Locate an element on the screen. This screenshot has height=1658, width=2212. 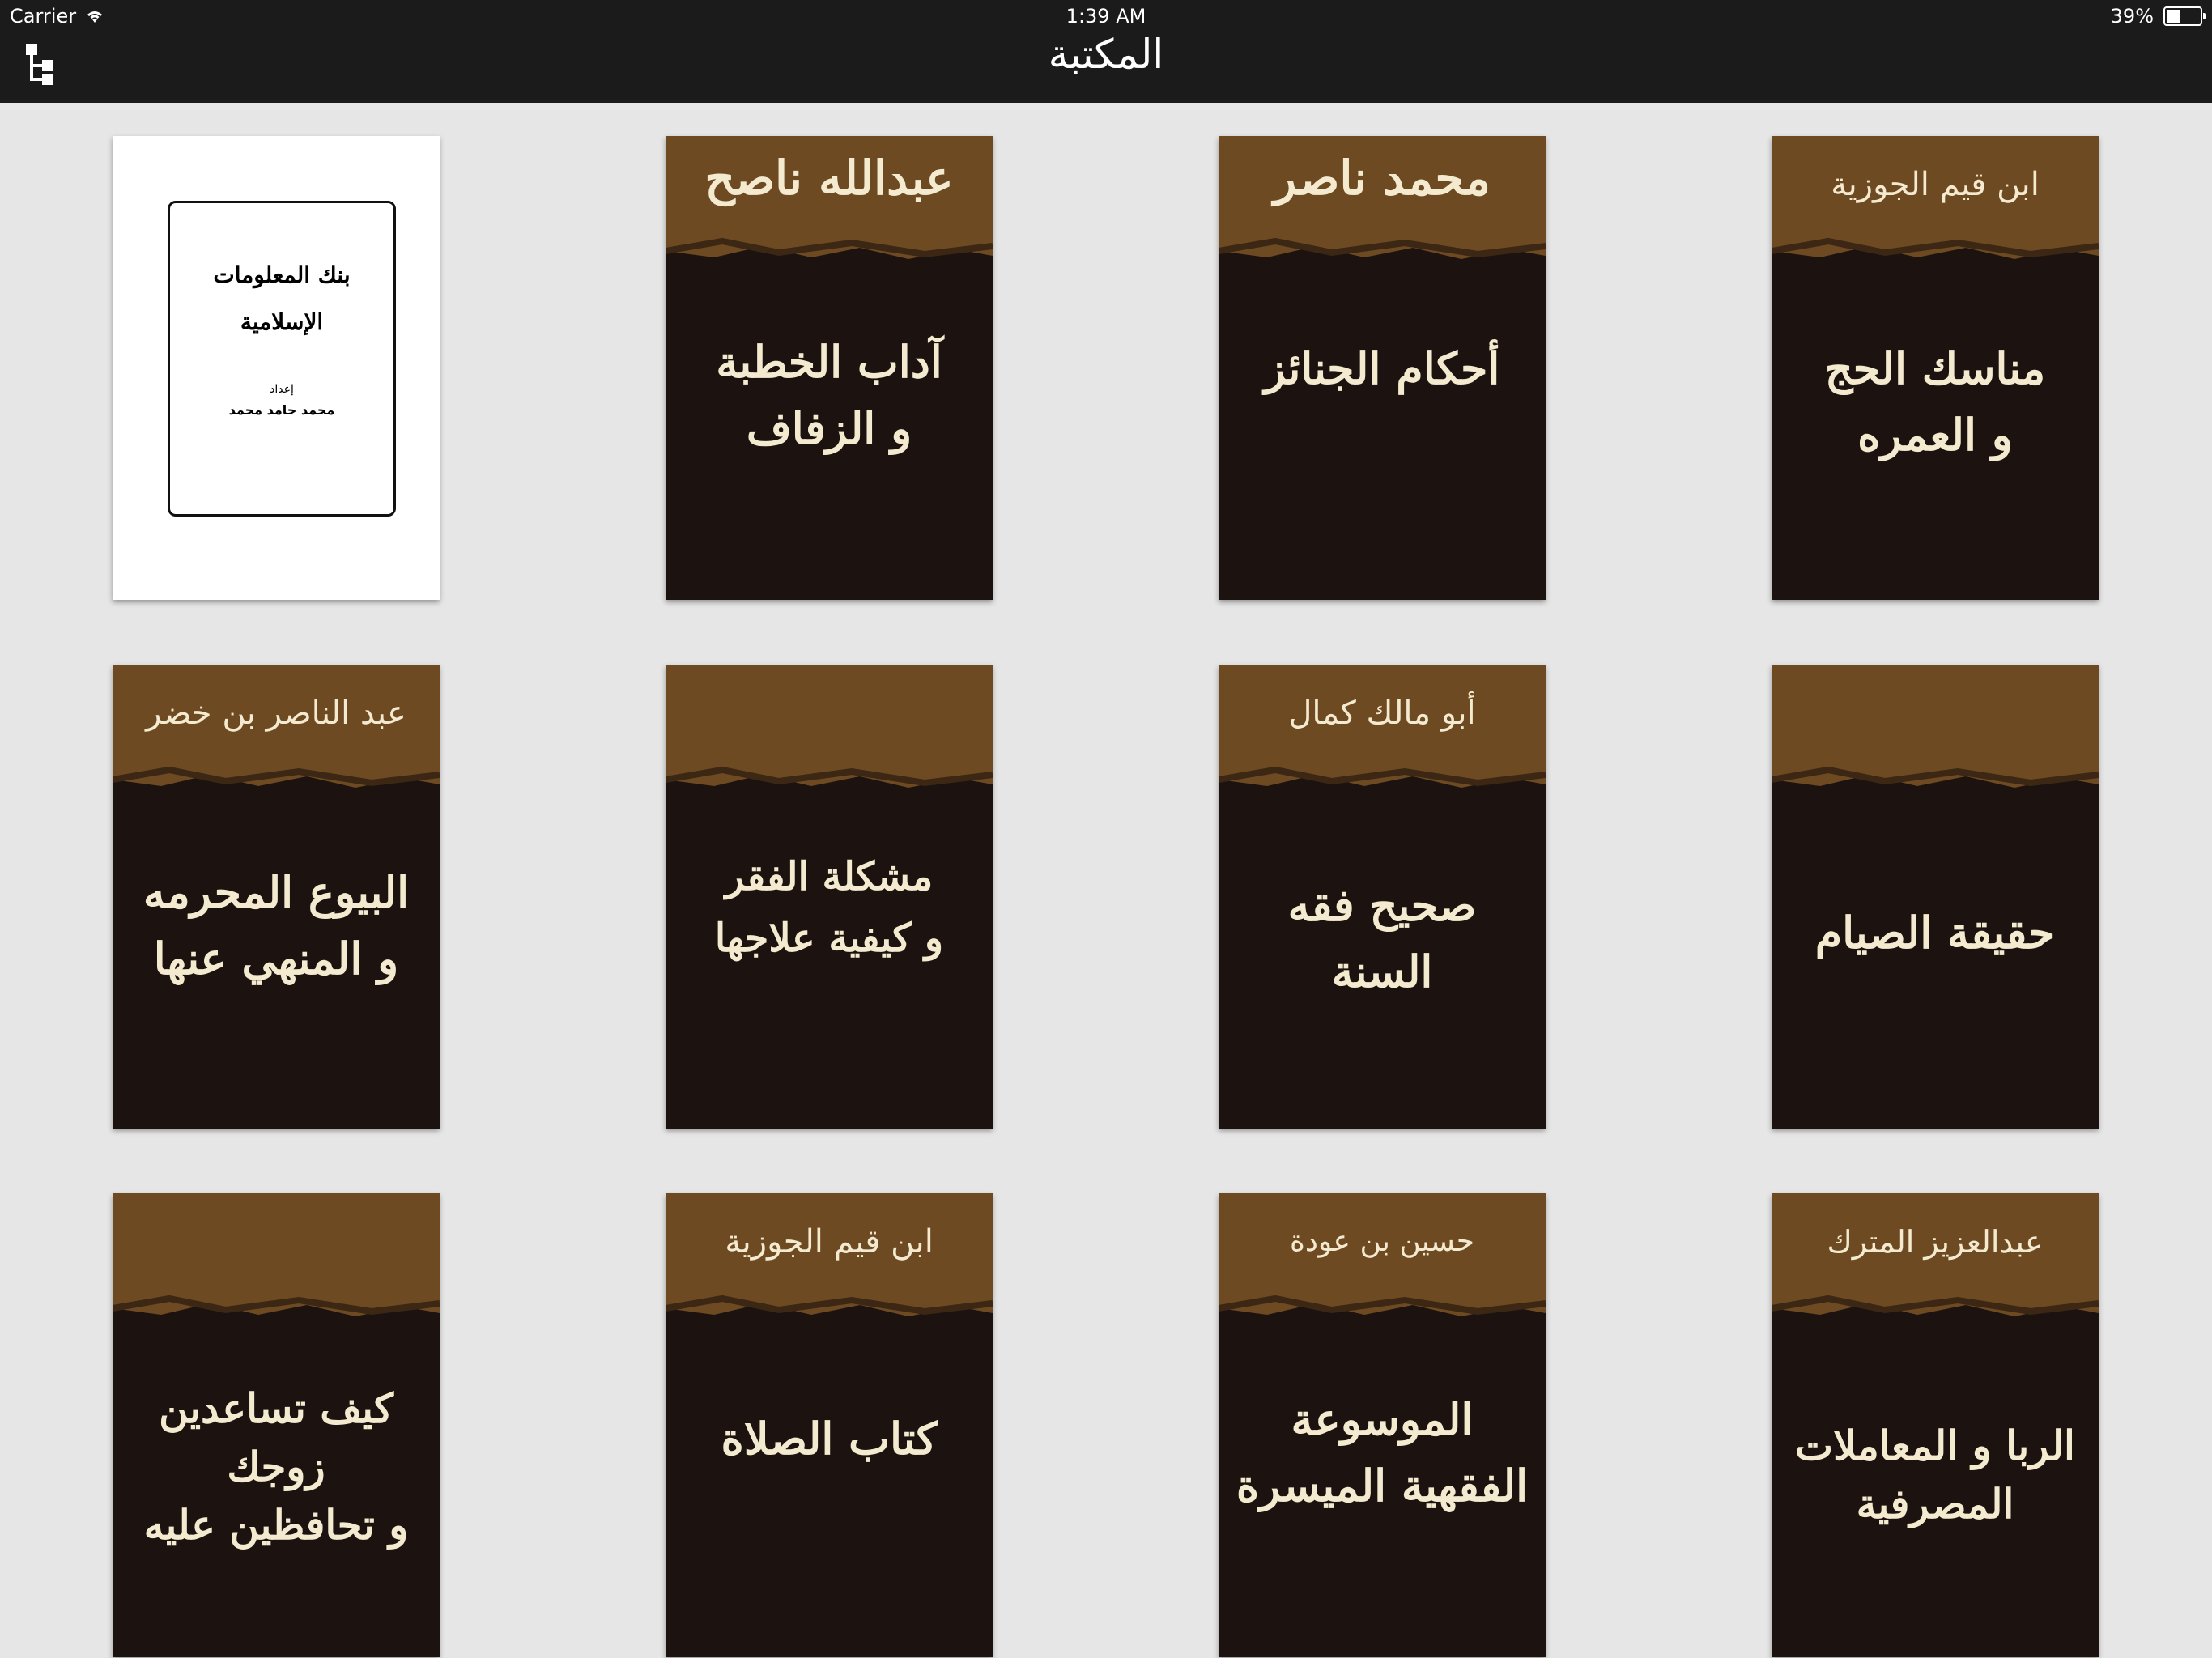
book-title: الربا و المعاملات المصرفية is located at coordinates (1936, 1475).